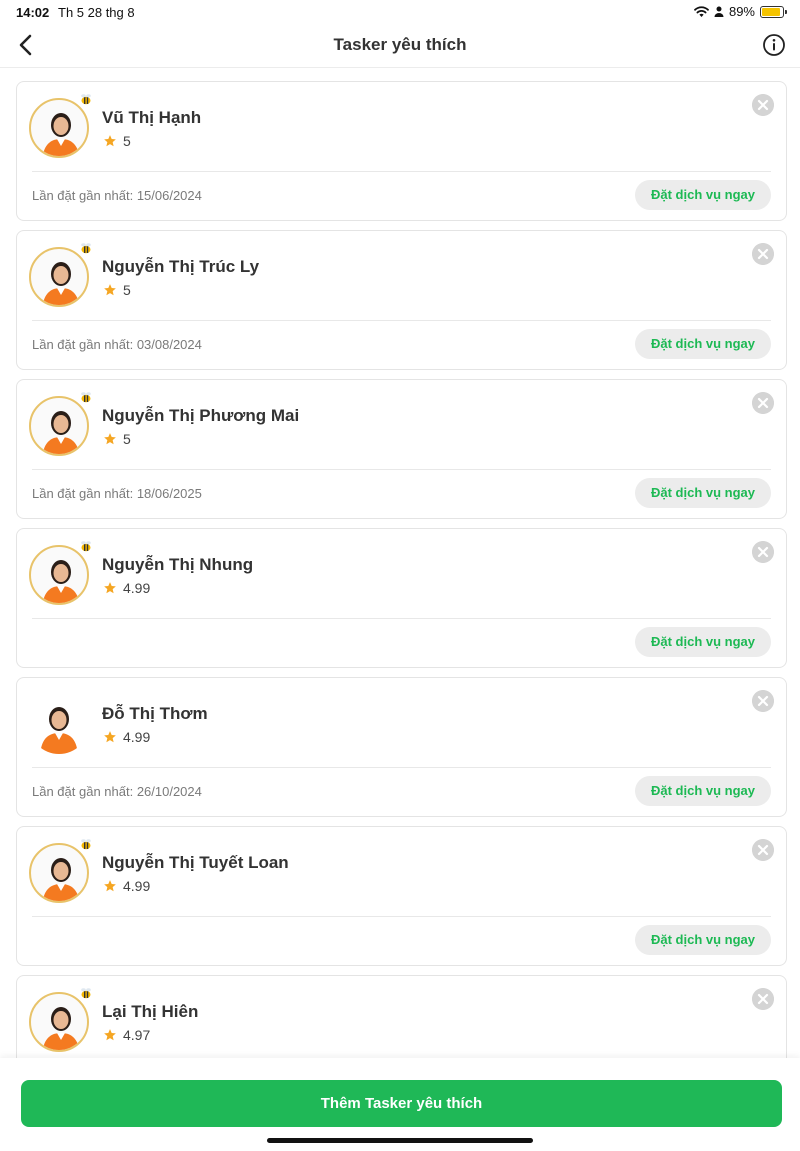  I want to click on status-date: Th 5 28 thg 8, so click(96, 12).